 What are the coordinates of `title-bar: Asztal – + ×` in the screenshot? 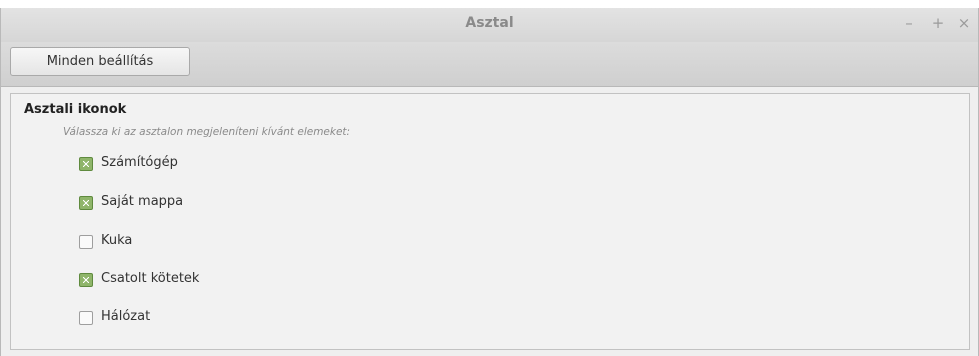 It's located at (489, 25).